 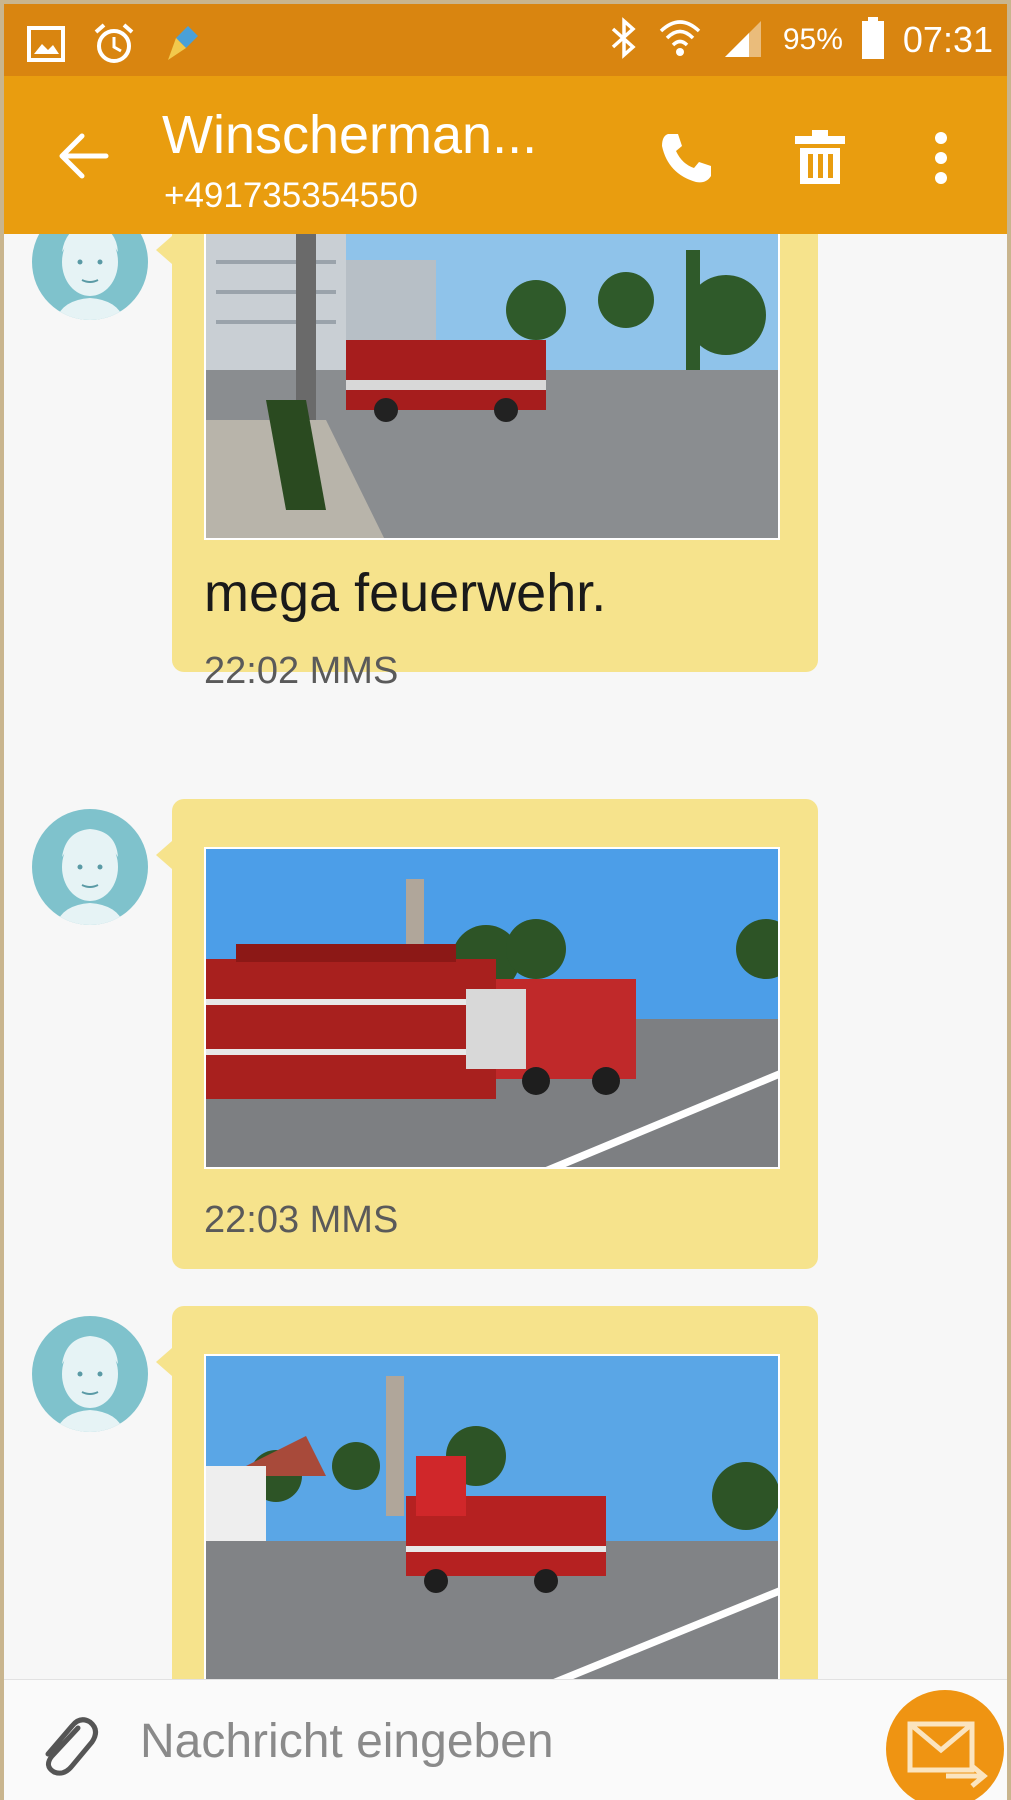 I want to click on alarm-icon, so click(x=114, y=46).